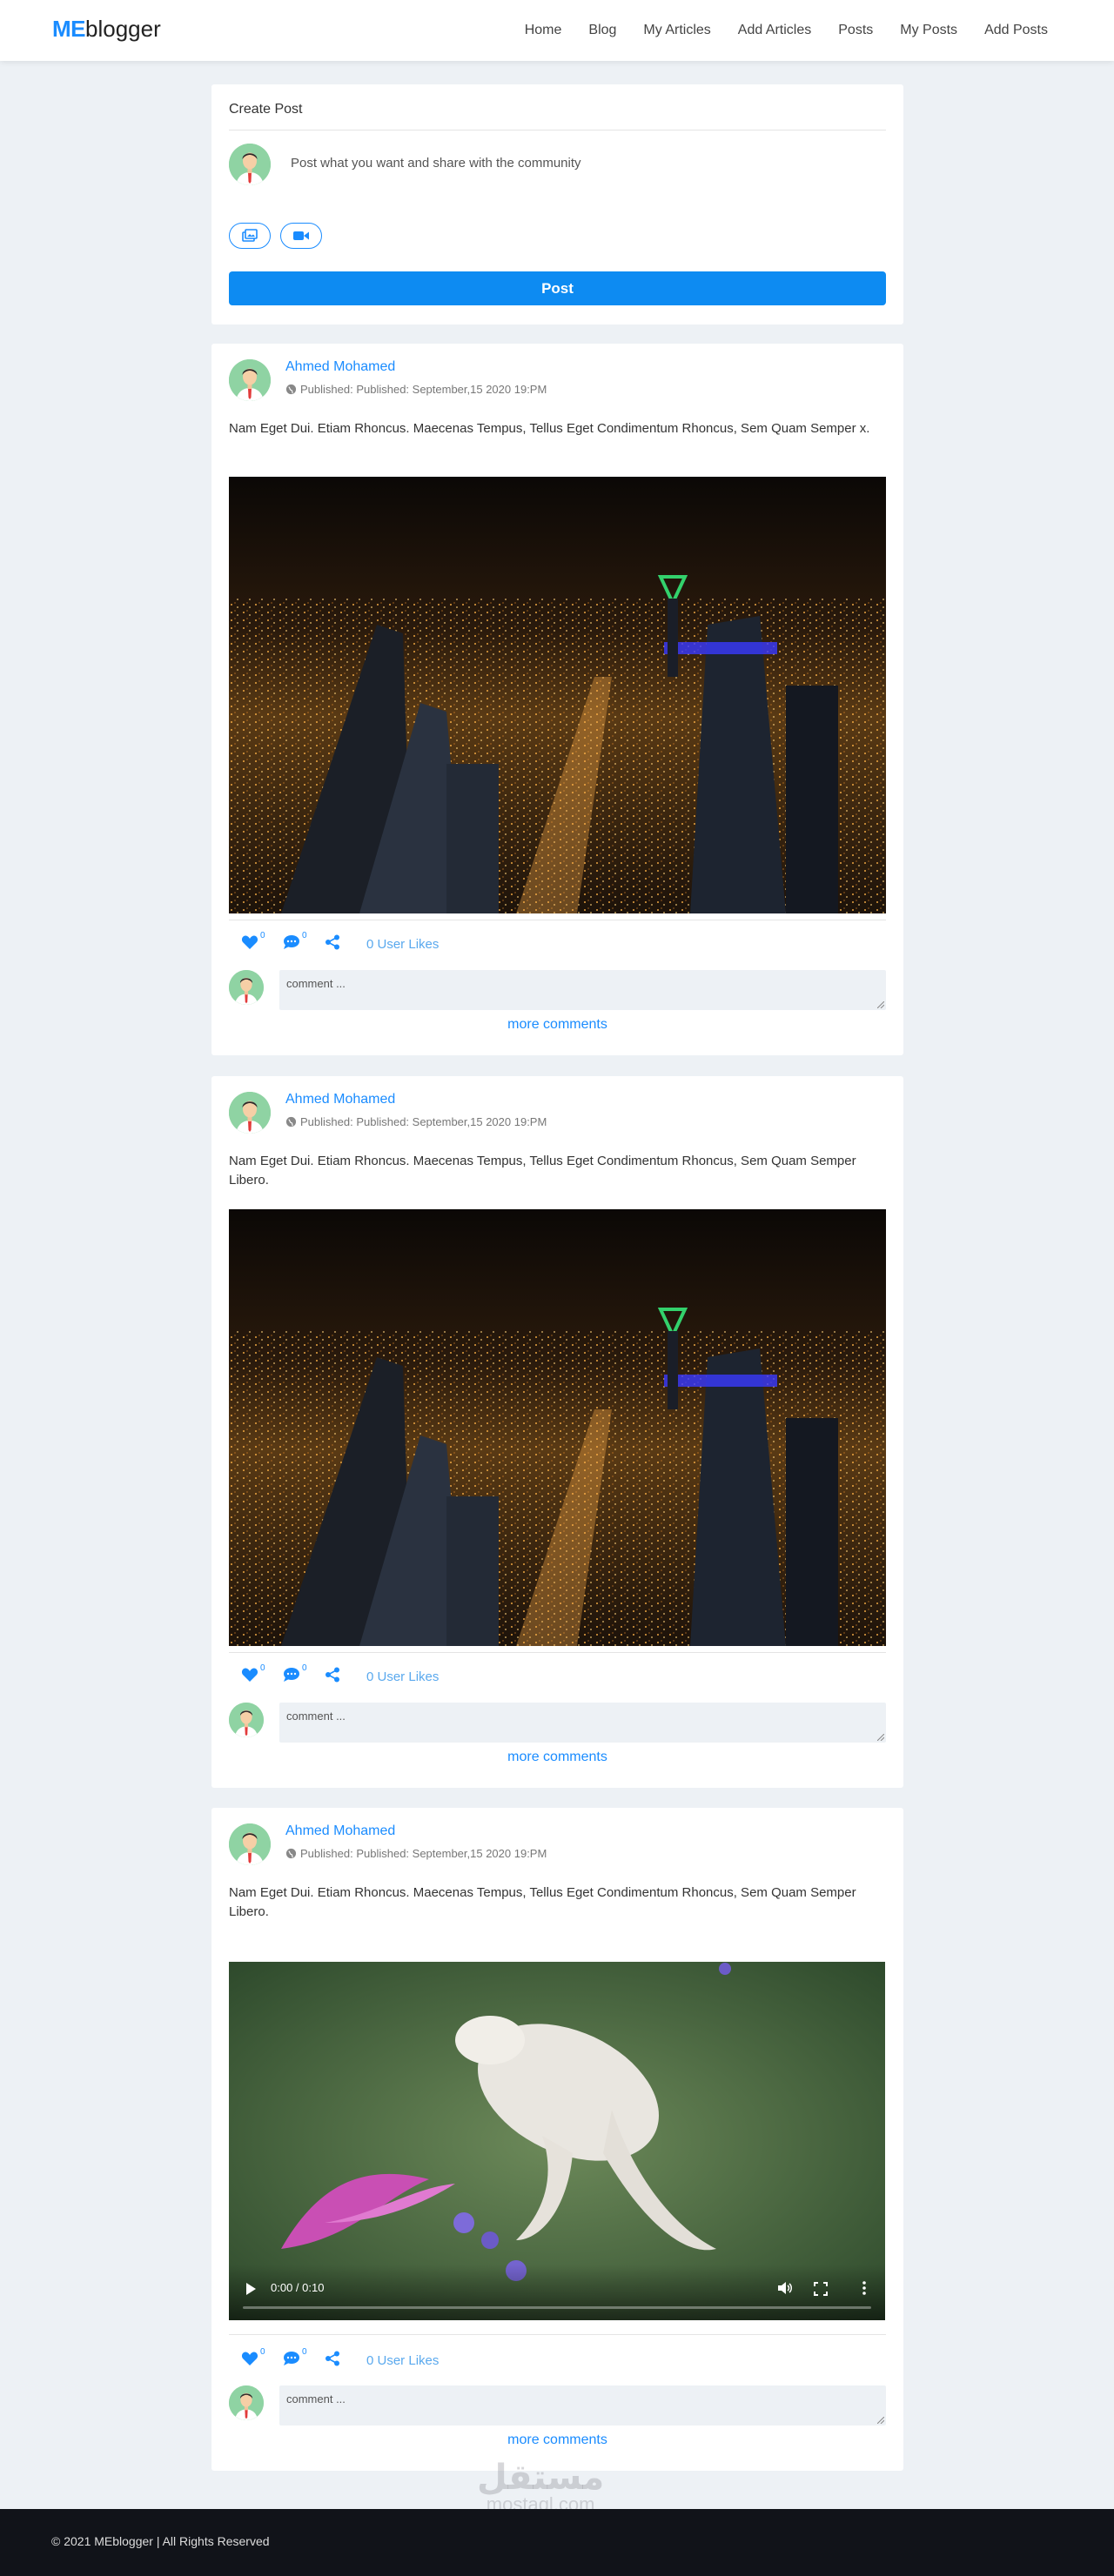 The height and width of the screenshot is (2576, 1114). I want to click on nav-add-articles: Add Articles, so click(775, 30).